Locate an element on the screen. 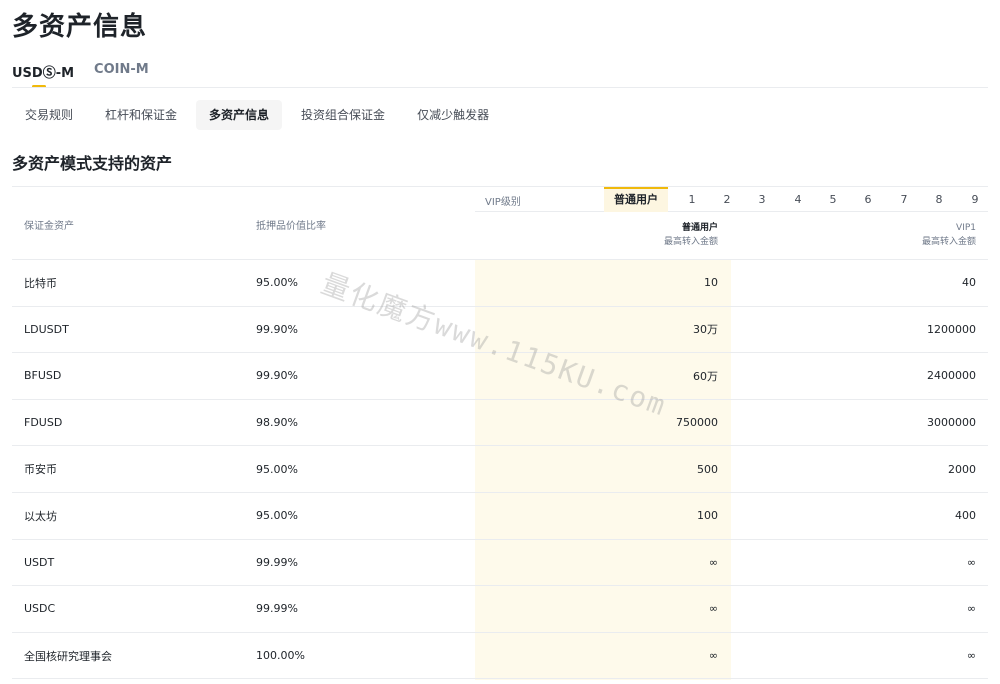 The width and height of the screenshot is (1000, 684). vip-level-2: 2 is located at coordinates (727, 199).